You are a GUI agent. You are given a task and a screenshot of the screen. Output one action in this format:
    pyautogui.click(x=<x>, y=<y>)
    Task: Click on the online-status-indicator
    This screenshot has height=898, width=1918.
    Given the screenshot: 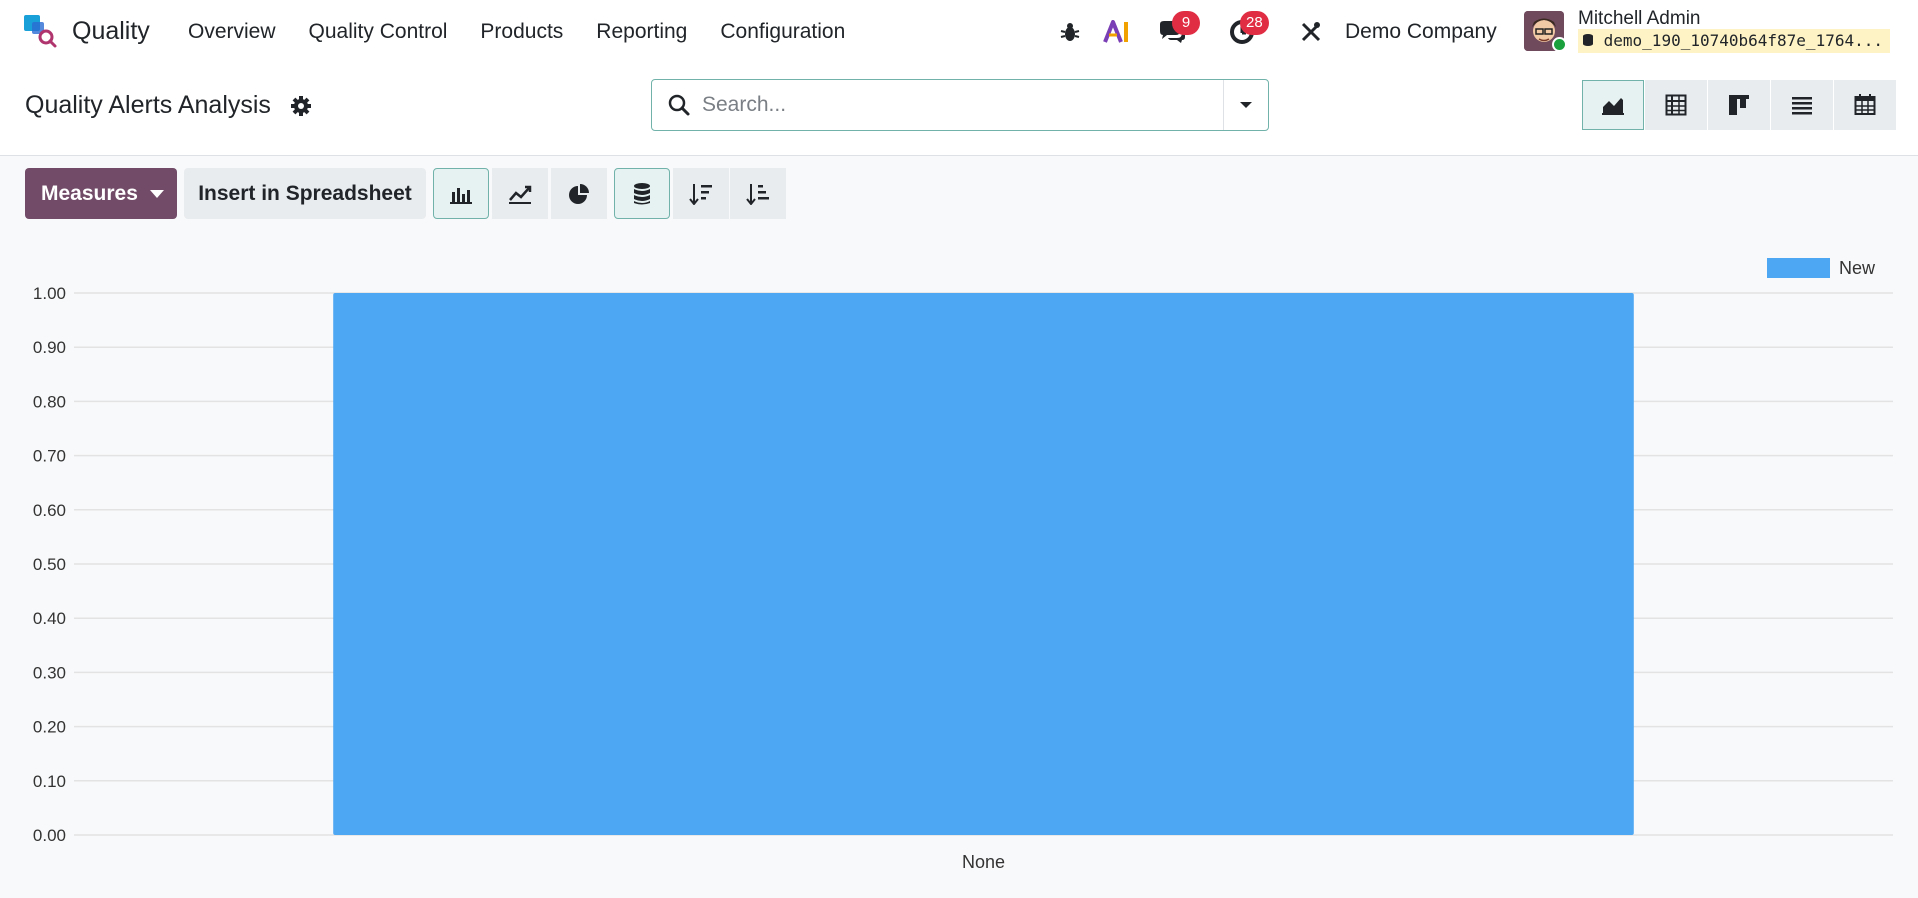 What is the action you would take?
    pyautogui.click(x=1559, y=44)
    